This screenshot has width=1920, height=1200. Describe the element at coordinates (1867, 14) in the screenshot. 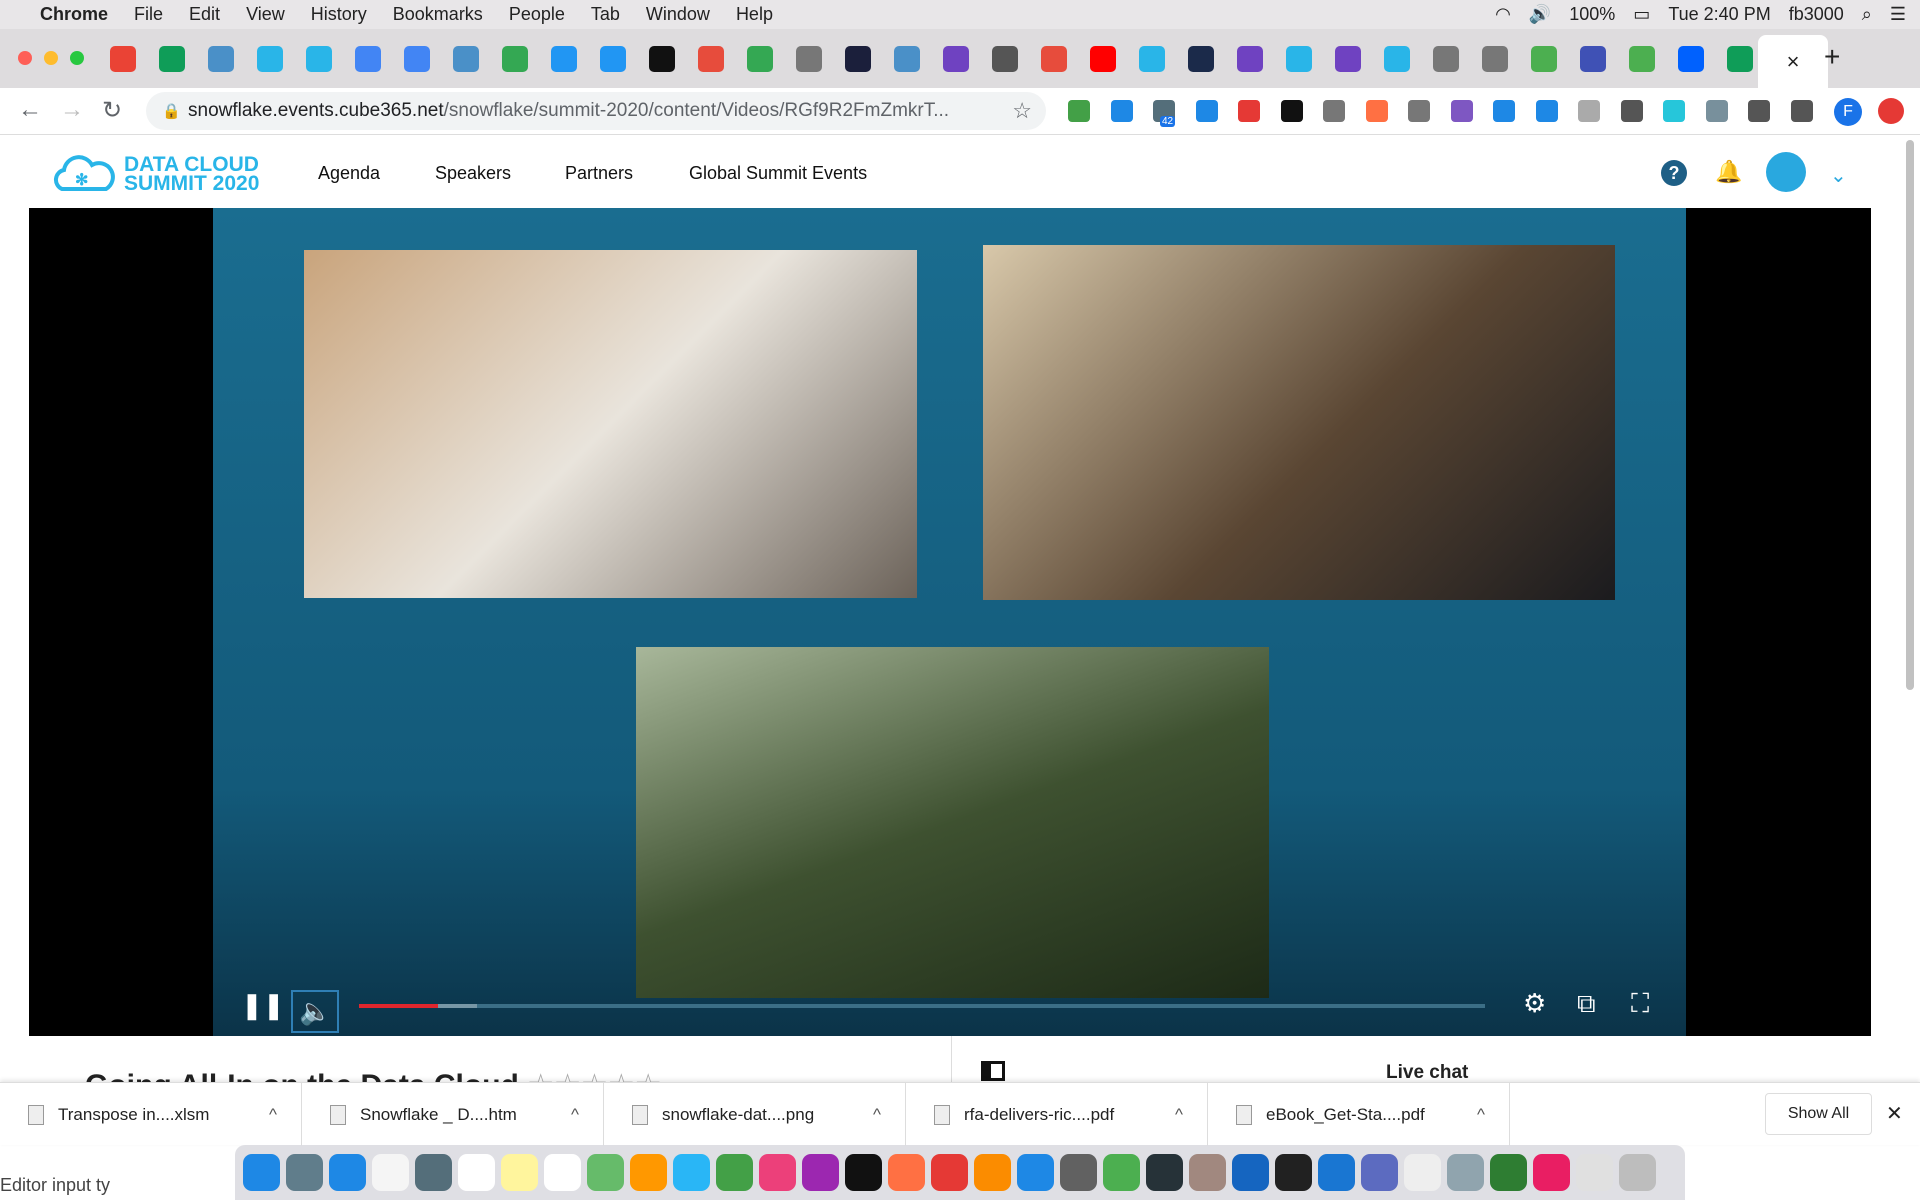

I see `spotlight-icon: ⌕` at that location.